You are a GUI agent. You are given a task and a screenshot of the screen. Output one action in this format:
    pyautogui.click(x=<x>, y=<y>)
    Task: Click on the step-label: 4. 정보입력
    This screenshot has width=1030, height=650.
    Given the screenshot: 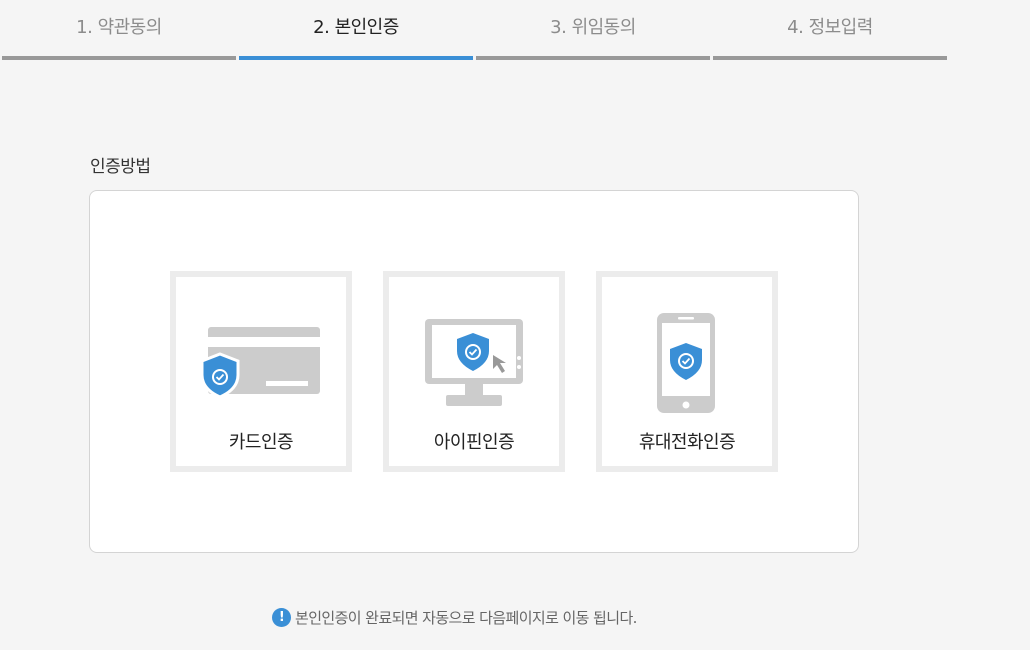 What is the action you would take?
    pyautogui.click(x=830, y=27)
    